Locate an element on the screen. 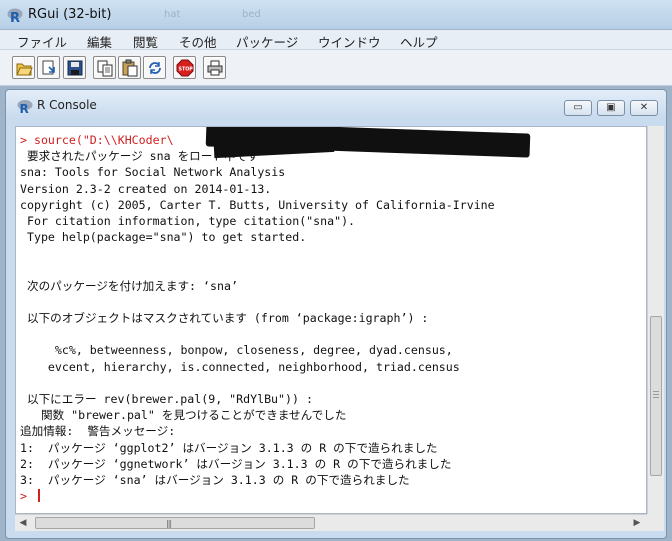 This screenshot has width=672, height=541. copy-paste-icon is located at coordinates (155, 68).